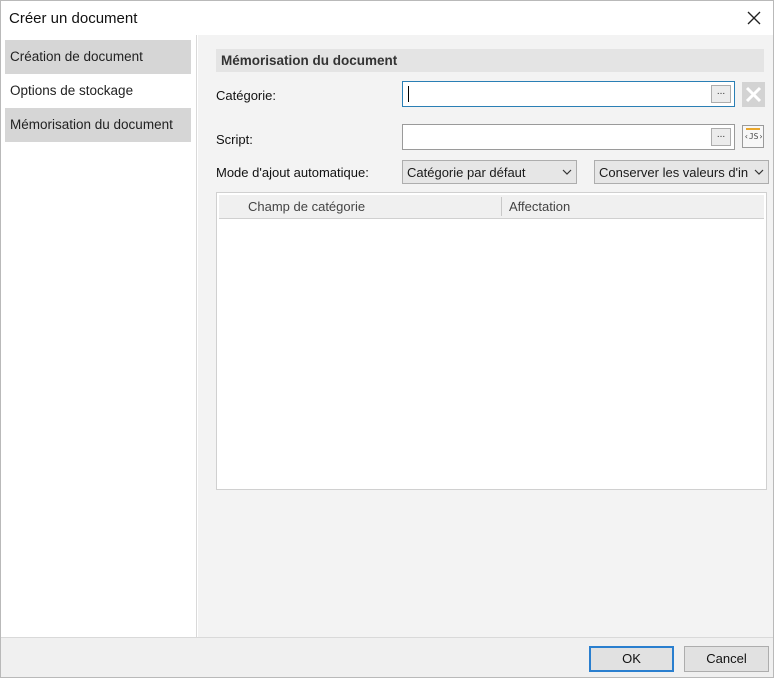  I want to click on category-label: Catégorie:, so click(246, 95).